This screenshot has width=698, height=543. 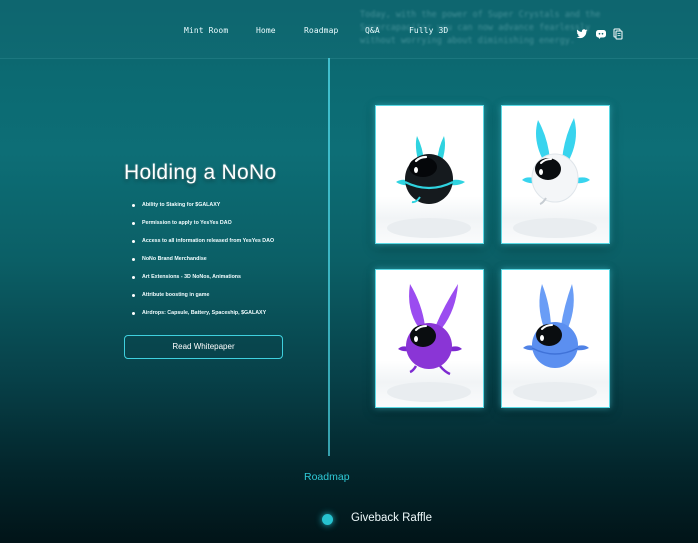 I want to click on nav-link-home: Home, so click(x=266, y=30).